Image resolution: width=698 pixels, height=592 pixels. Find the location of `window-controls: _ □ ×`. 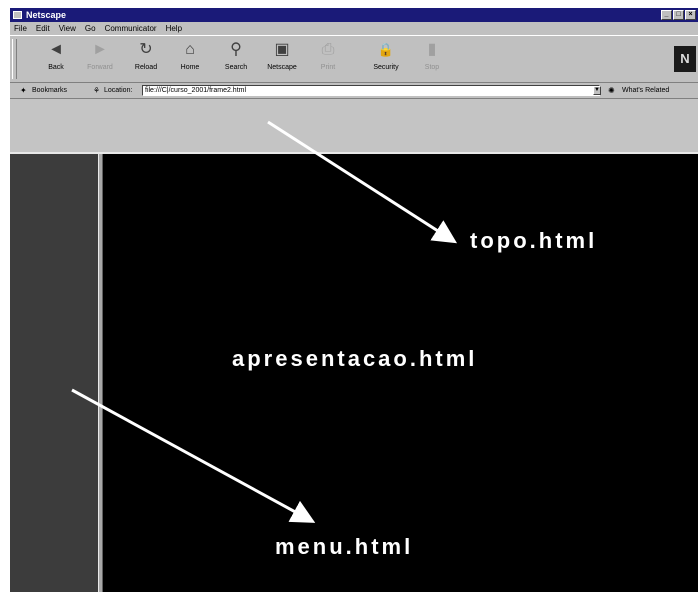

window-controls: _ □ × is located at coordinates (678, 15).